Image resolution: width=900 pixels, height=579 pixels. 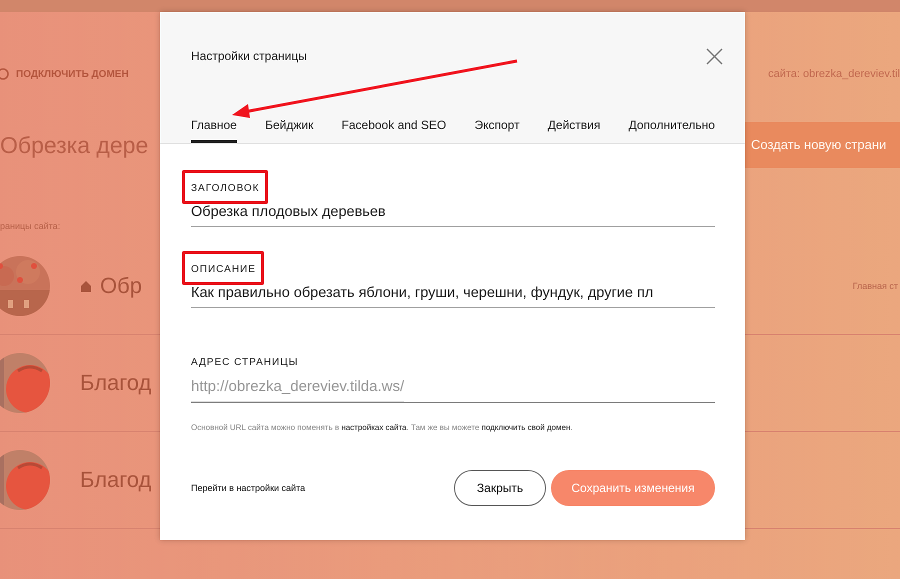 I want to click on tab: Экспорт, so click(x=497, y=128).